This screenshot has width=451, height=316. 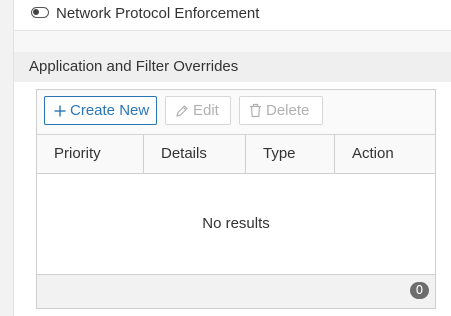 What do you see at coordinates (206, 110) in the screenshot?
I see `edit-label: Edit` at bounding box center [206, 110].